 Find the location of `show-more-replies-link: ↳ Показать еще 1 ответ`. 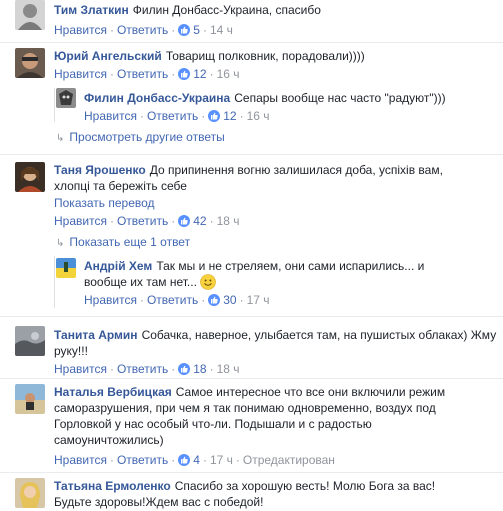

show-more-replies-link: ↳ Показать еще 1 ответ is located at coordinates (123, 243).